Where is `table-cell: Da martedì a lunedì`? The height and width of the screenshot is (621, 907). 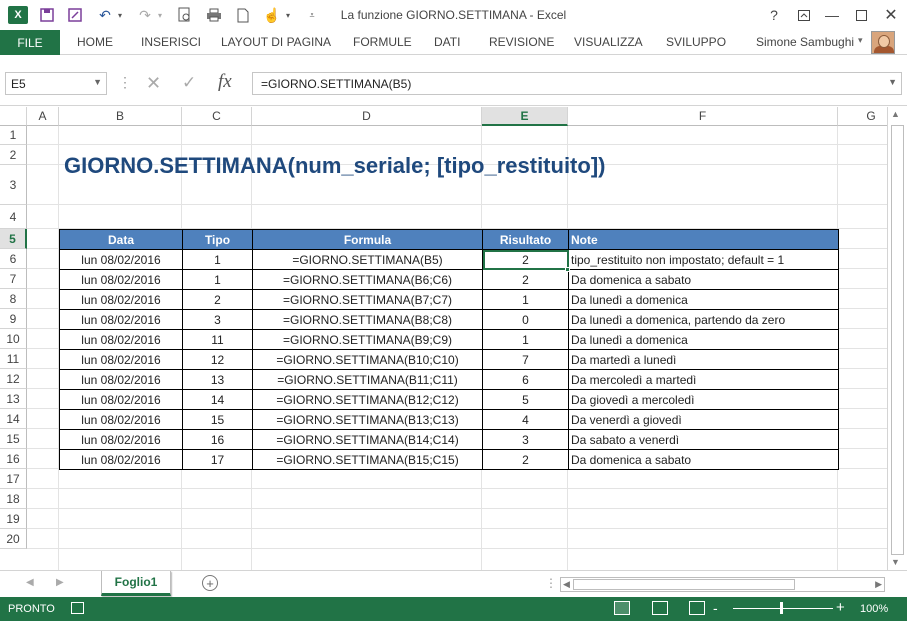 table-cell: Da martedì a lunedì is located at coordinates (703, 359).